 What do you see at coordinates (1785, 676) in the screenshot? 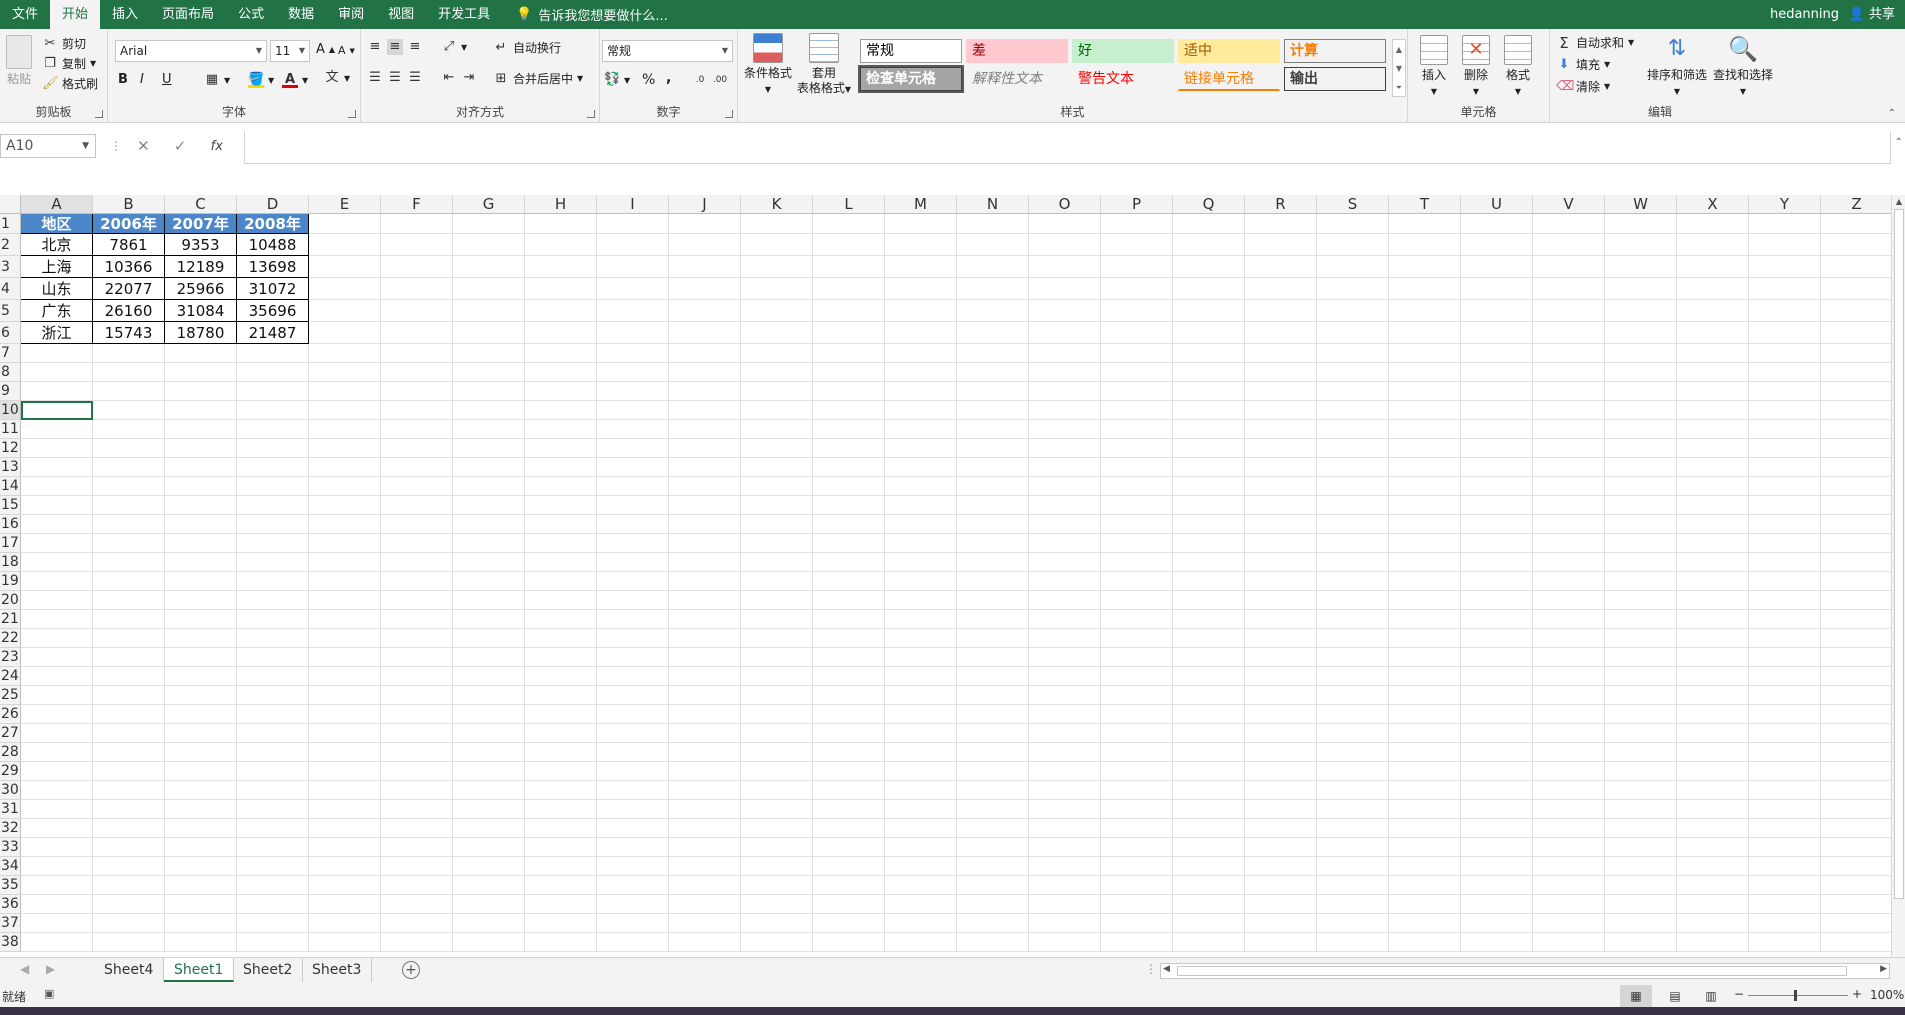
I see `cell-Y24` at bounding box center [1785, 676].